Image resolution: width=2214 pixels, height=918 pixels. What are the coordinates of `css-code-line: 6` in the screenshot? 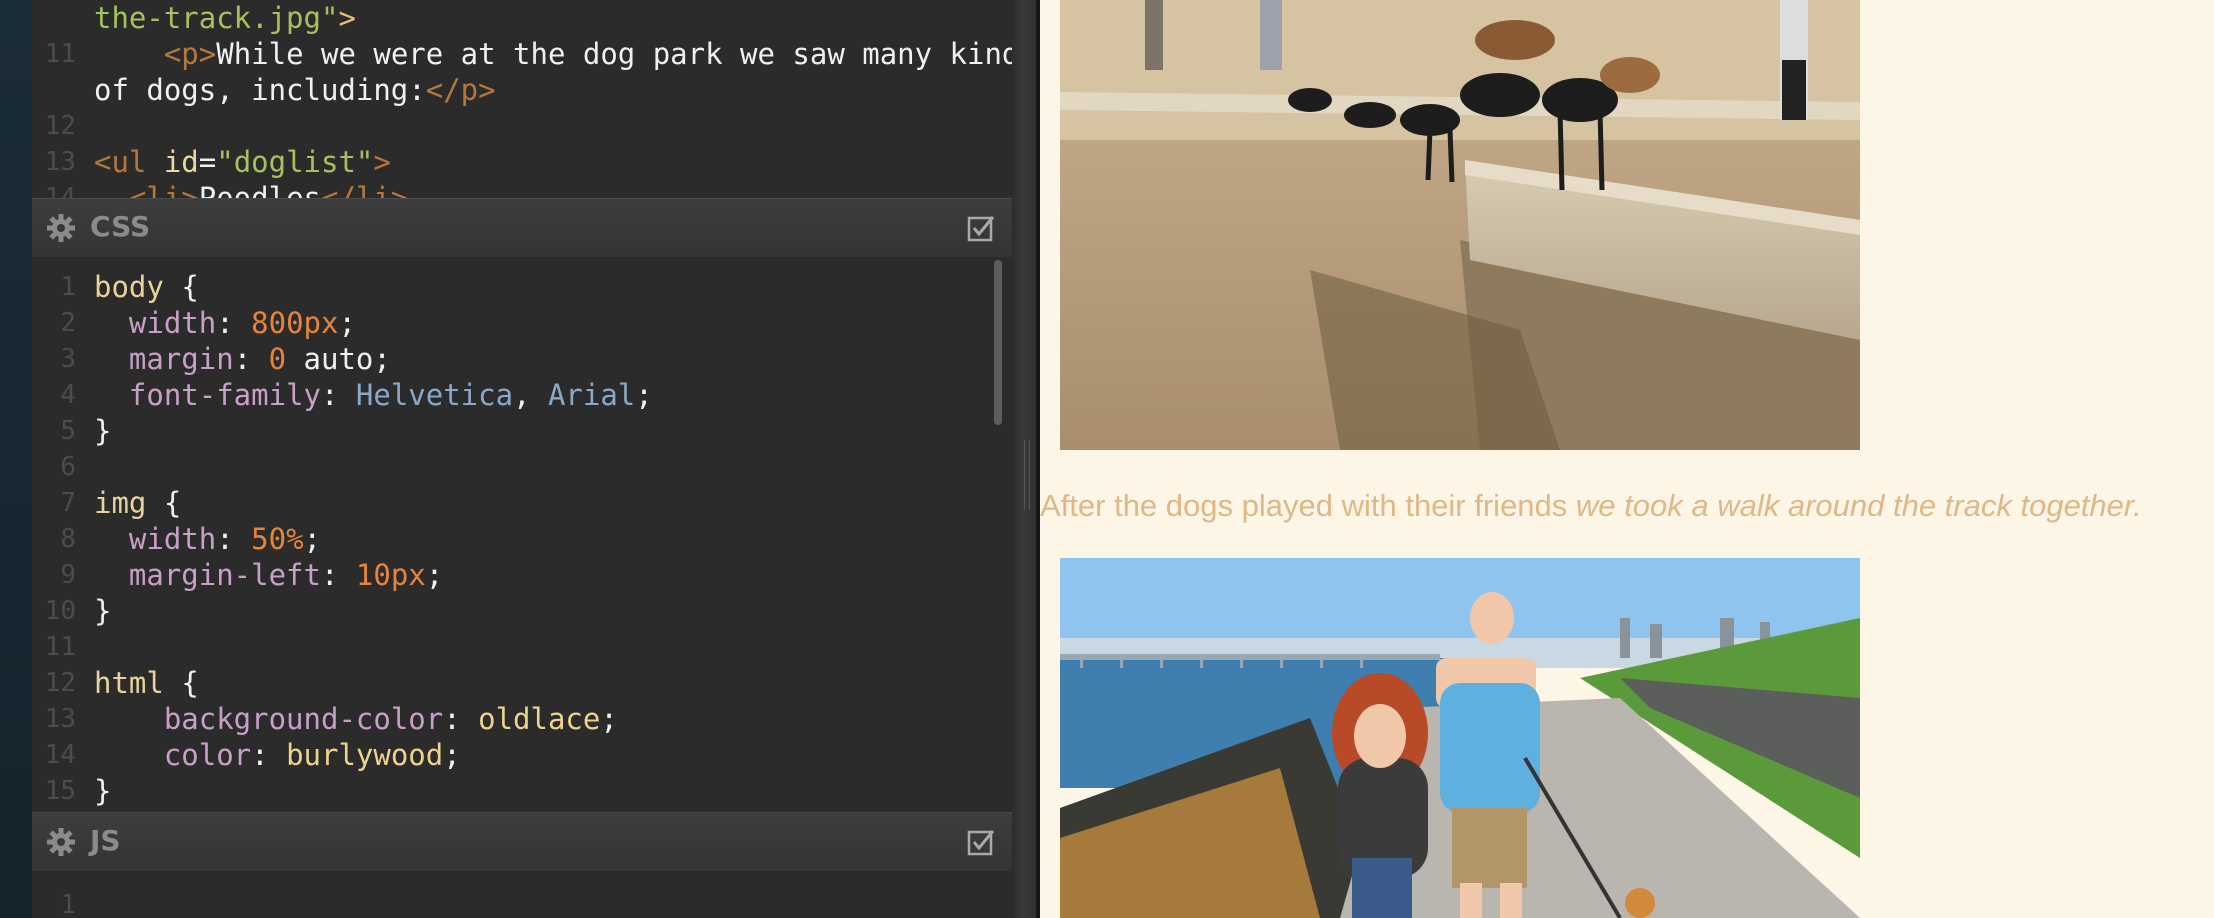 It's located at (522, 467).